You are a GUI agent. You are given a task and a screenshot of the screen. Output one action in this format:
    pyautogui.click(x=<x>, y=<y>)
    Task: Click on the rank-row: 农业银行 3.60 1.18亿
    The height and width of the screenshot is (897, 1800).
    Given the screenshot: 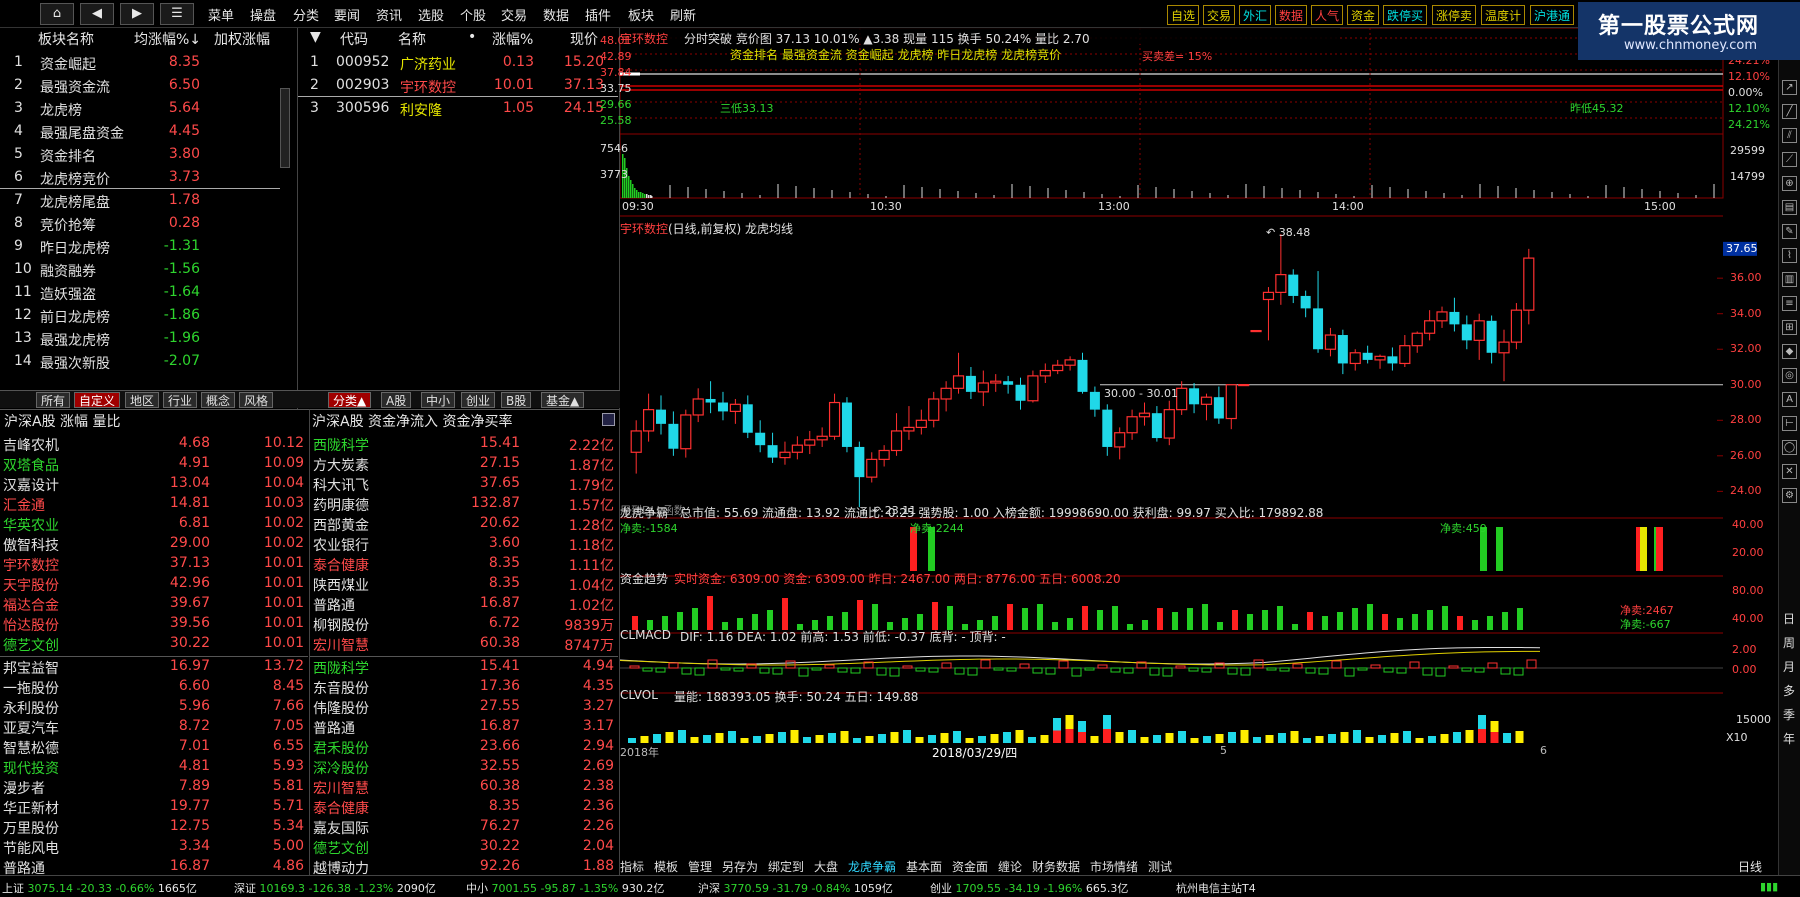 What is the action you would take?
    pyautogui.click(x=464, y=544)
    